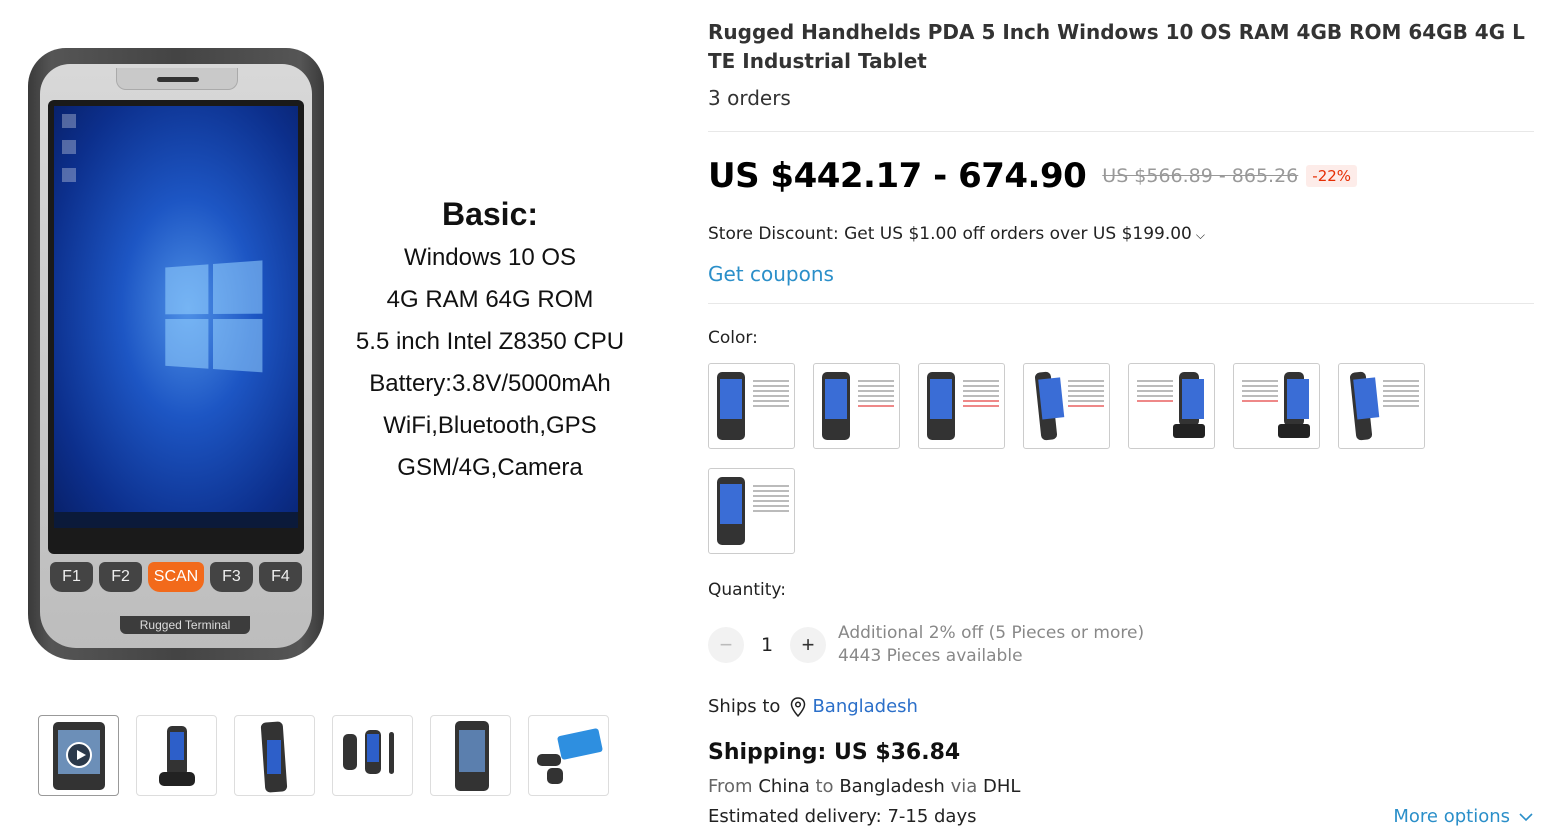 This screenshot has height=840, width=1550. I want to click on thumb-views, so click(372, 755).